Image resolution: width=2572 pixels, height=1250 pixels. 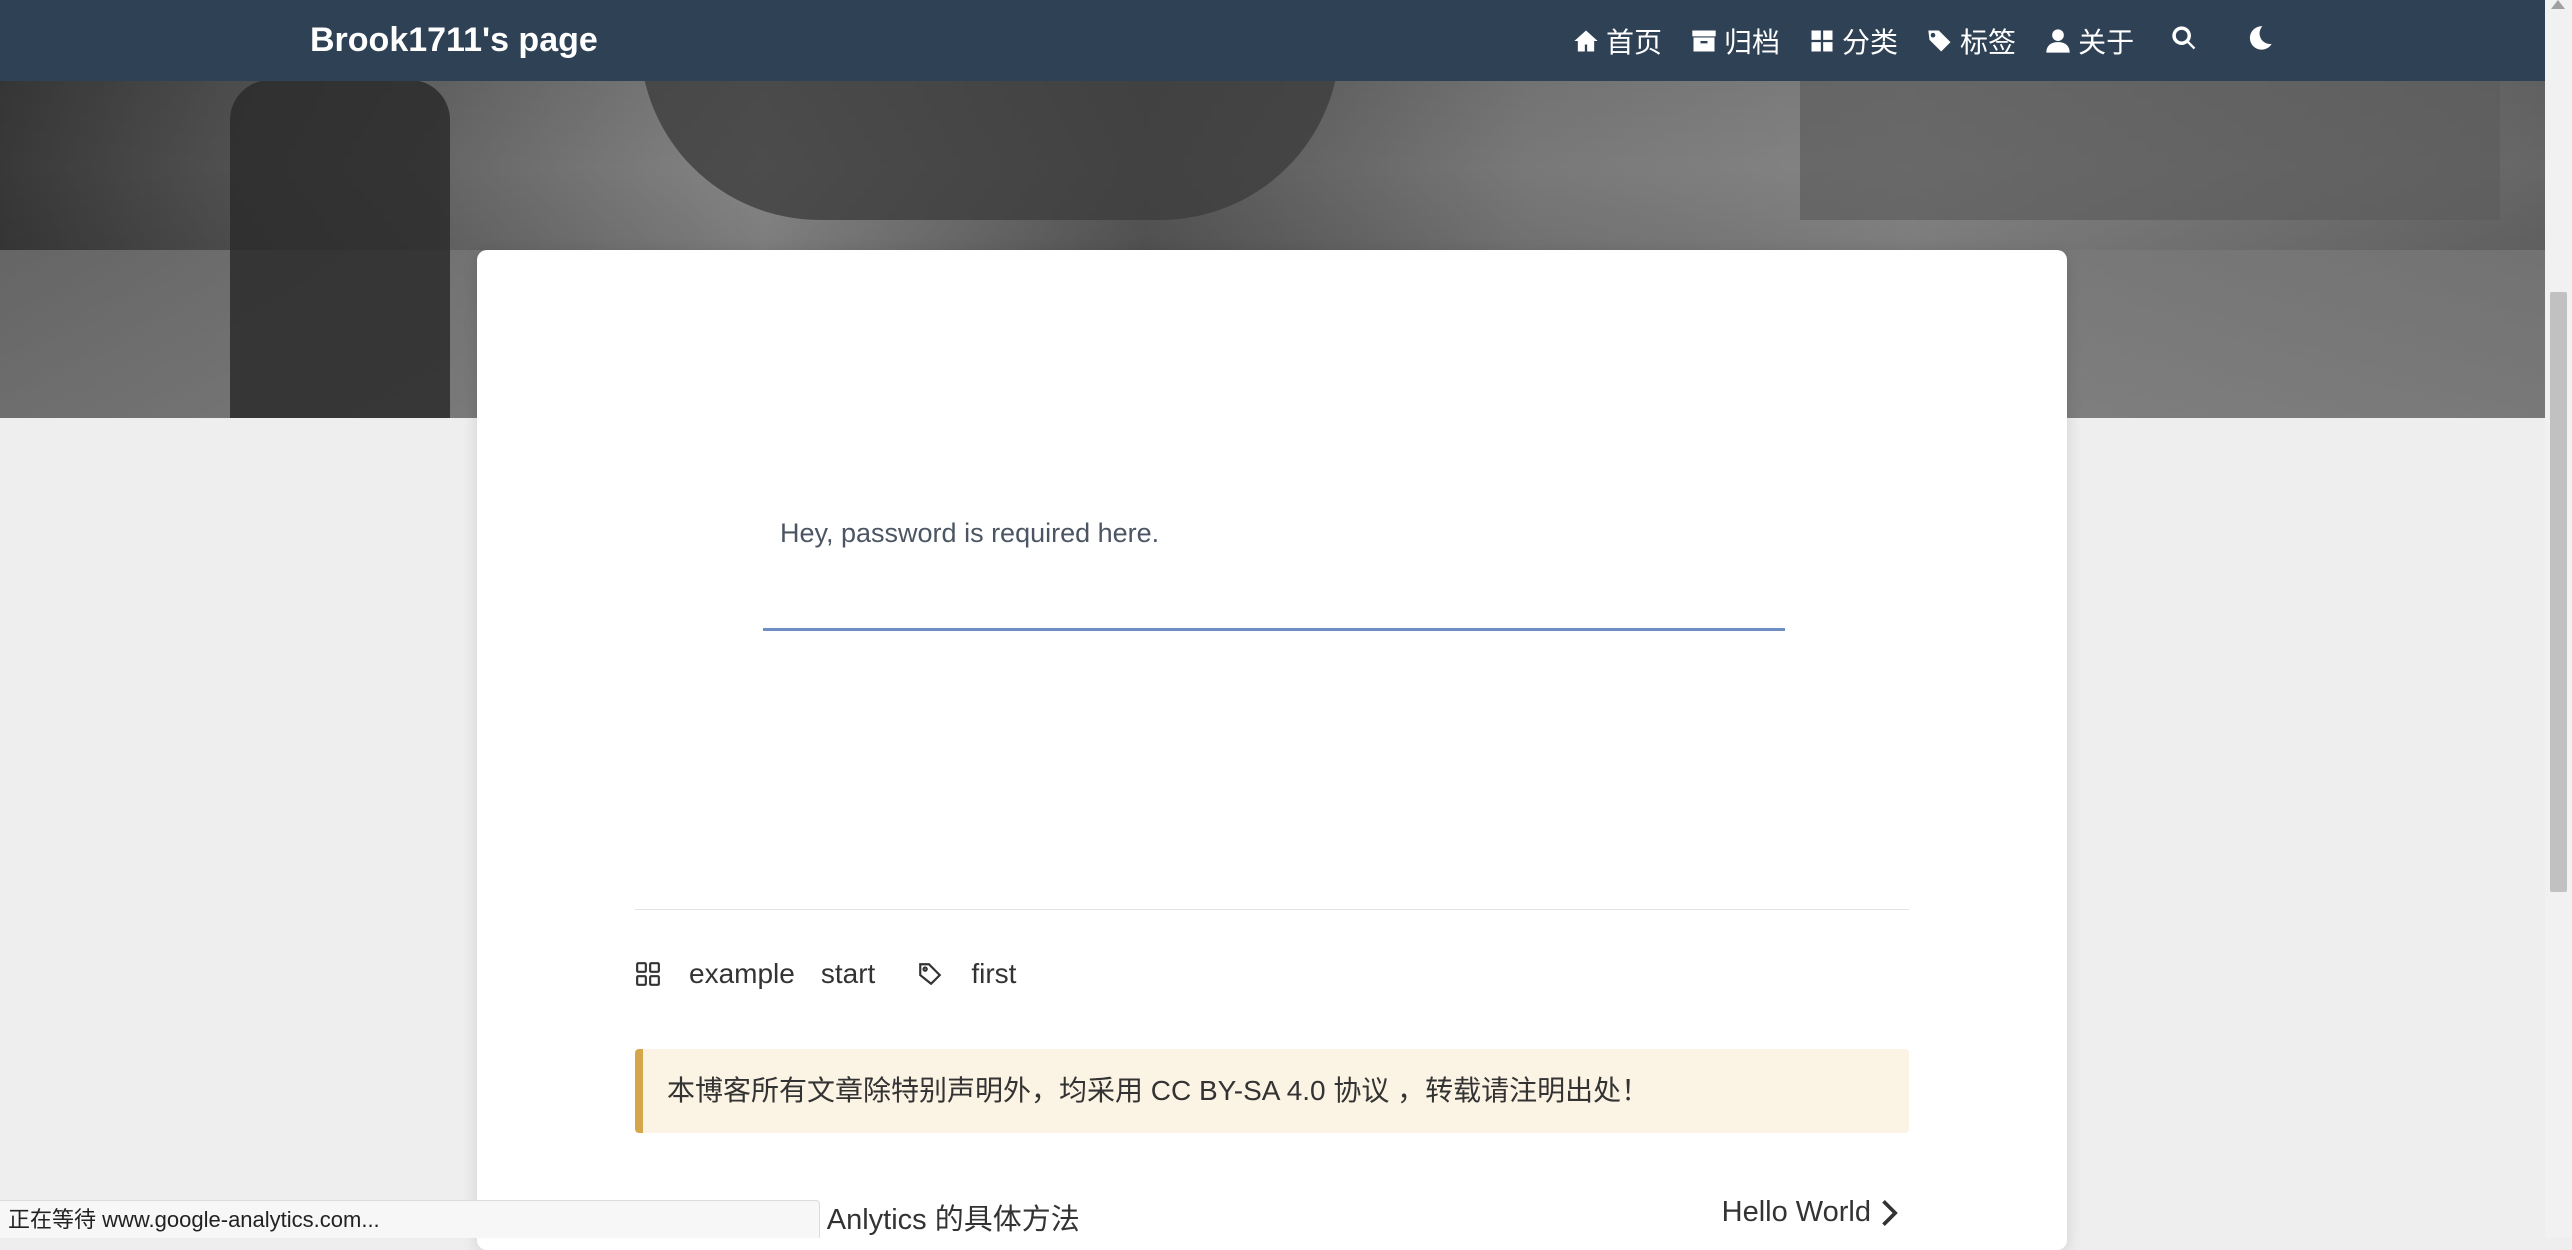 I want to click on archive-icon, so click(x=1704, y=40).